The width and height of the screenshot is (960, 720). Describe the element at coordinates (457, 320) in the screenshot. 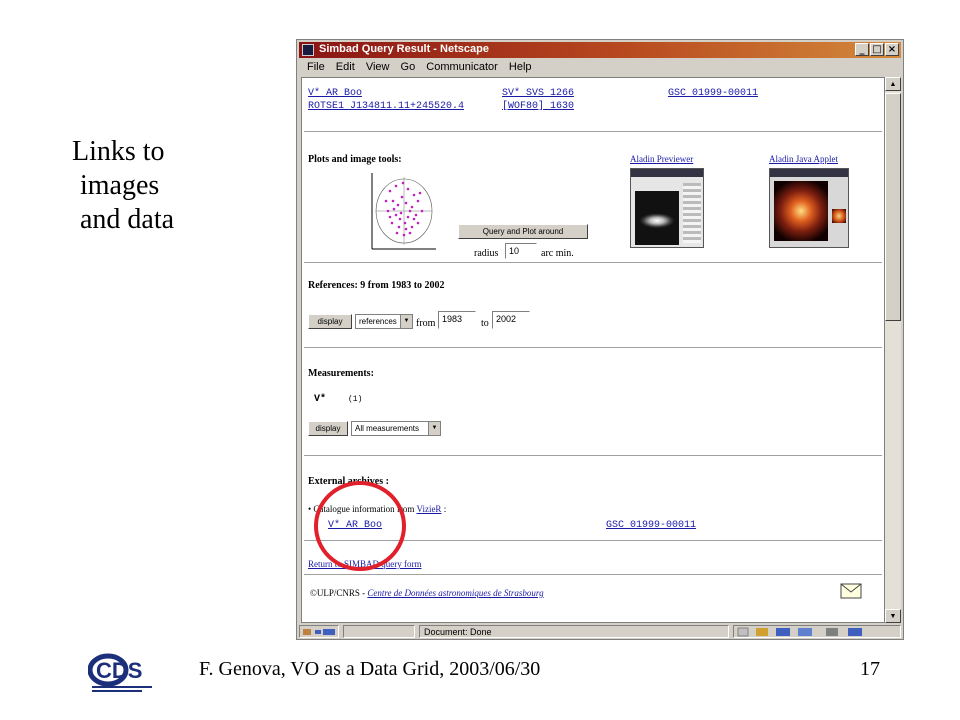

I see `from-year-input: 1983` at that location.